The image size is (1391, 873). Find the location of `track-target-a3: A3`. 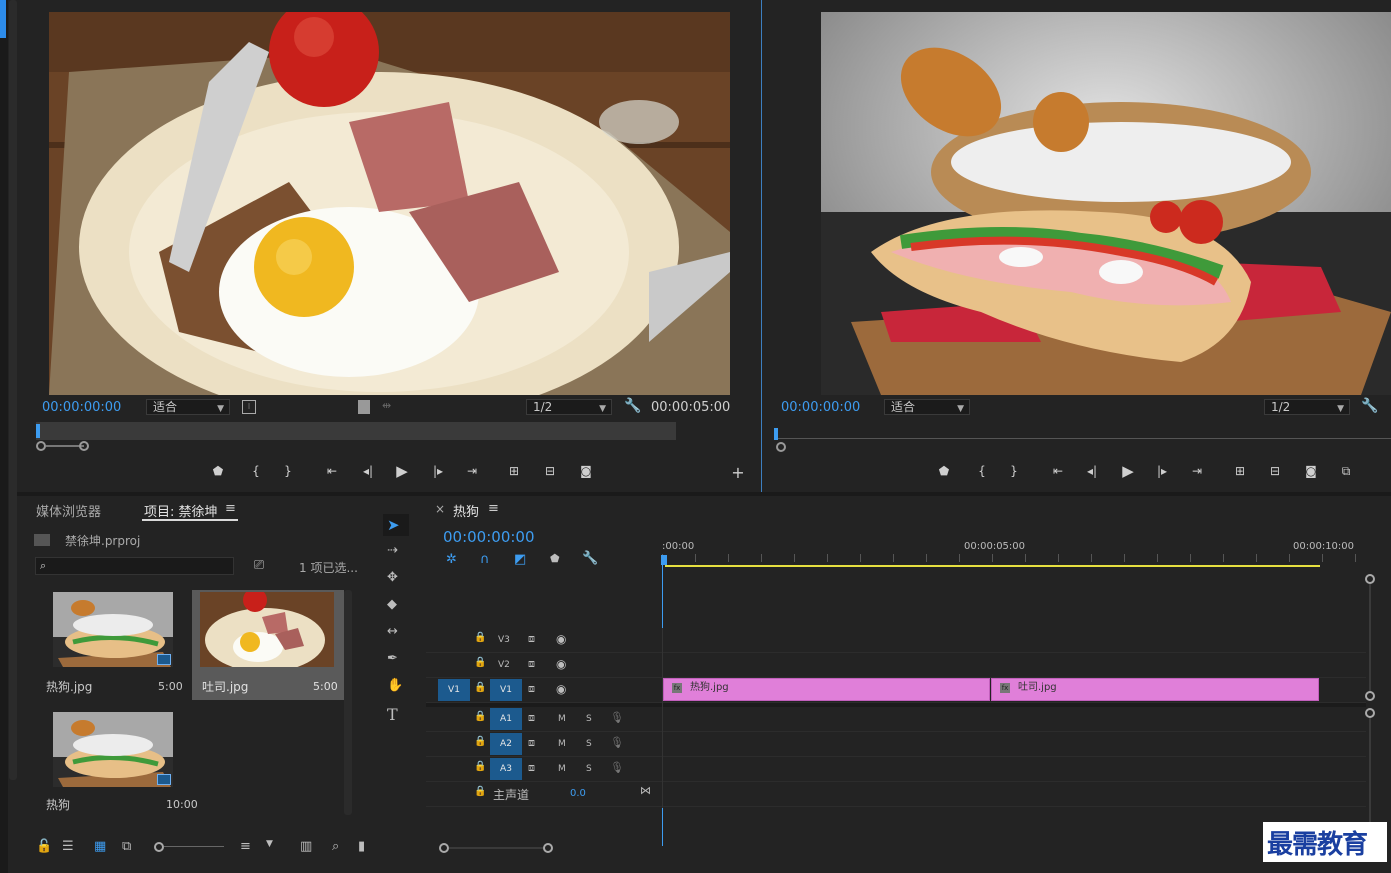

track-target-a3: A3 is located at coordinates (506, 769).